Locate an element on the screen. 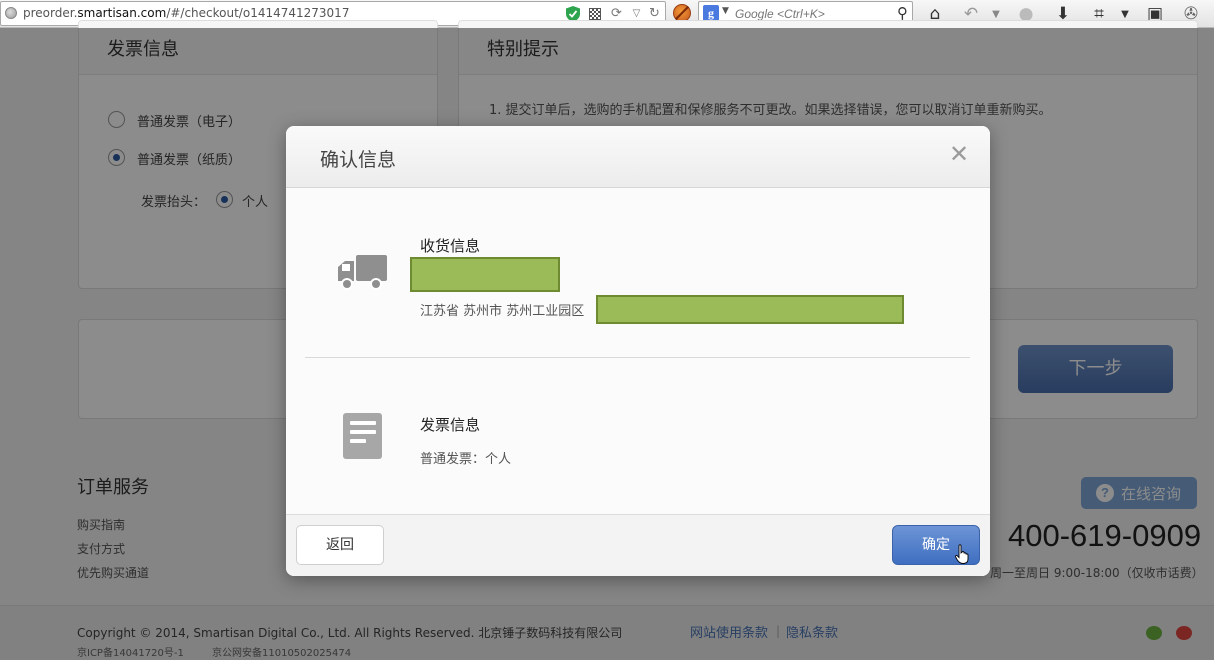 The width and height of the screenshot is (1214, 660). confirm-button: 确定 is located at coordinates (936, 545).